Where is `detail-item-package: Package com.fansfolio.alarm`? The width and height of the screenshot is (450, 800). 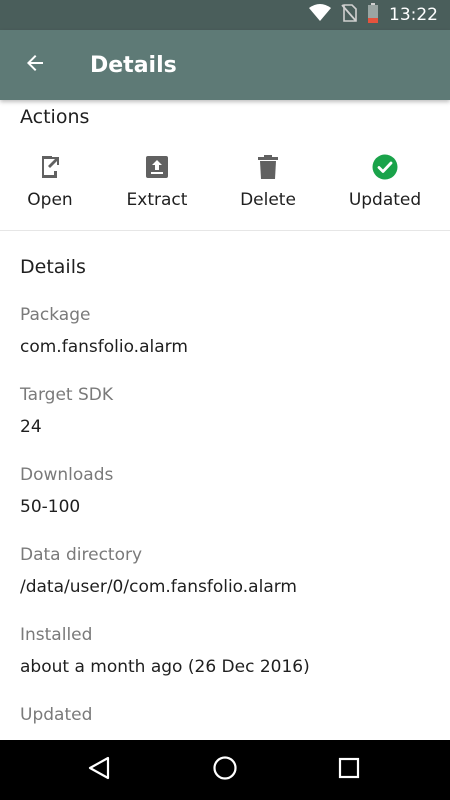 detail-item-package: Package com.fansfolio.alarm is located at coordinates (104, 331).